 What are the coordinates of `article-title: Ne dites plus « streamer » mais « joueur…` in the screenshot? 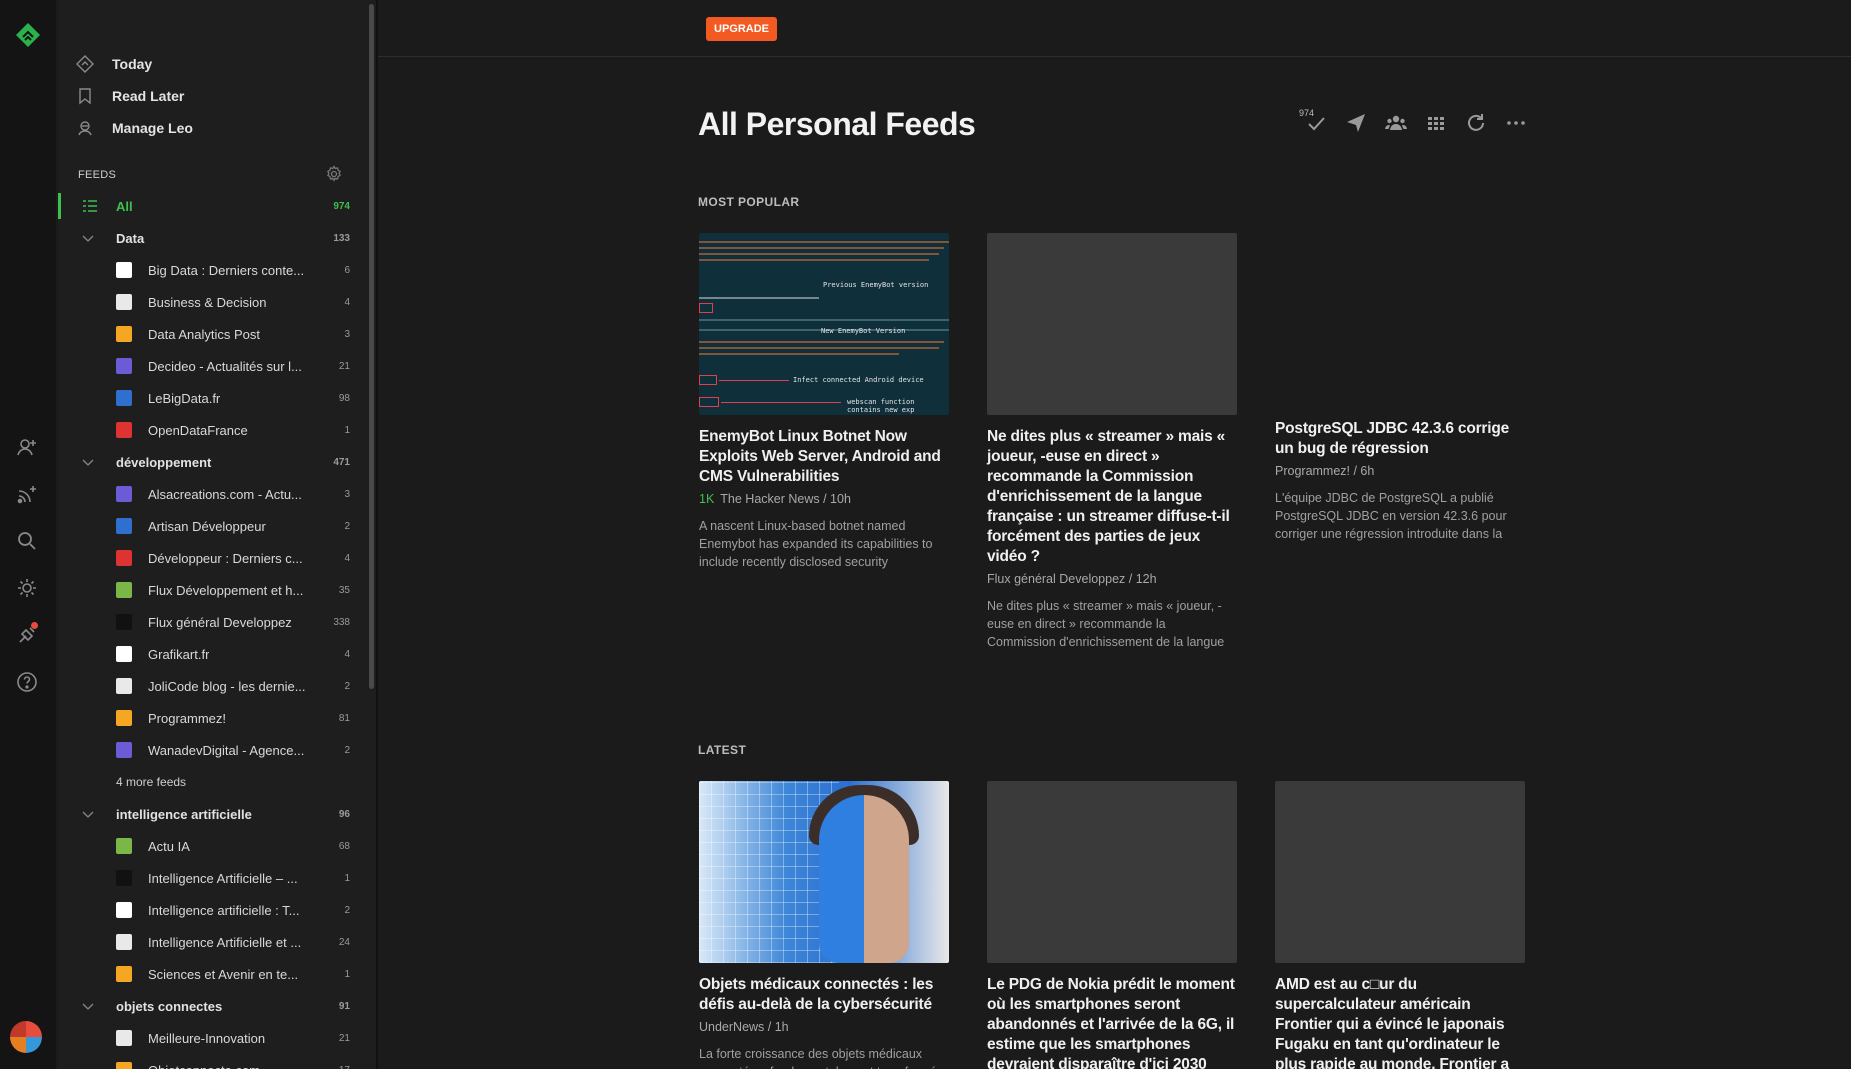 It's located at (1112, 497).